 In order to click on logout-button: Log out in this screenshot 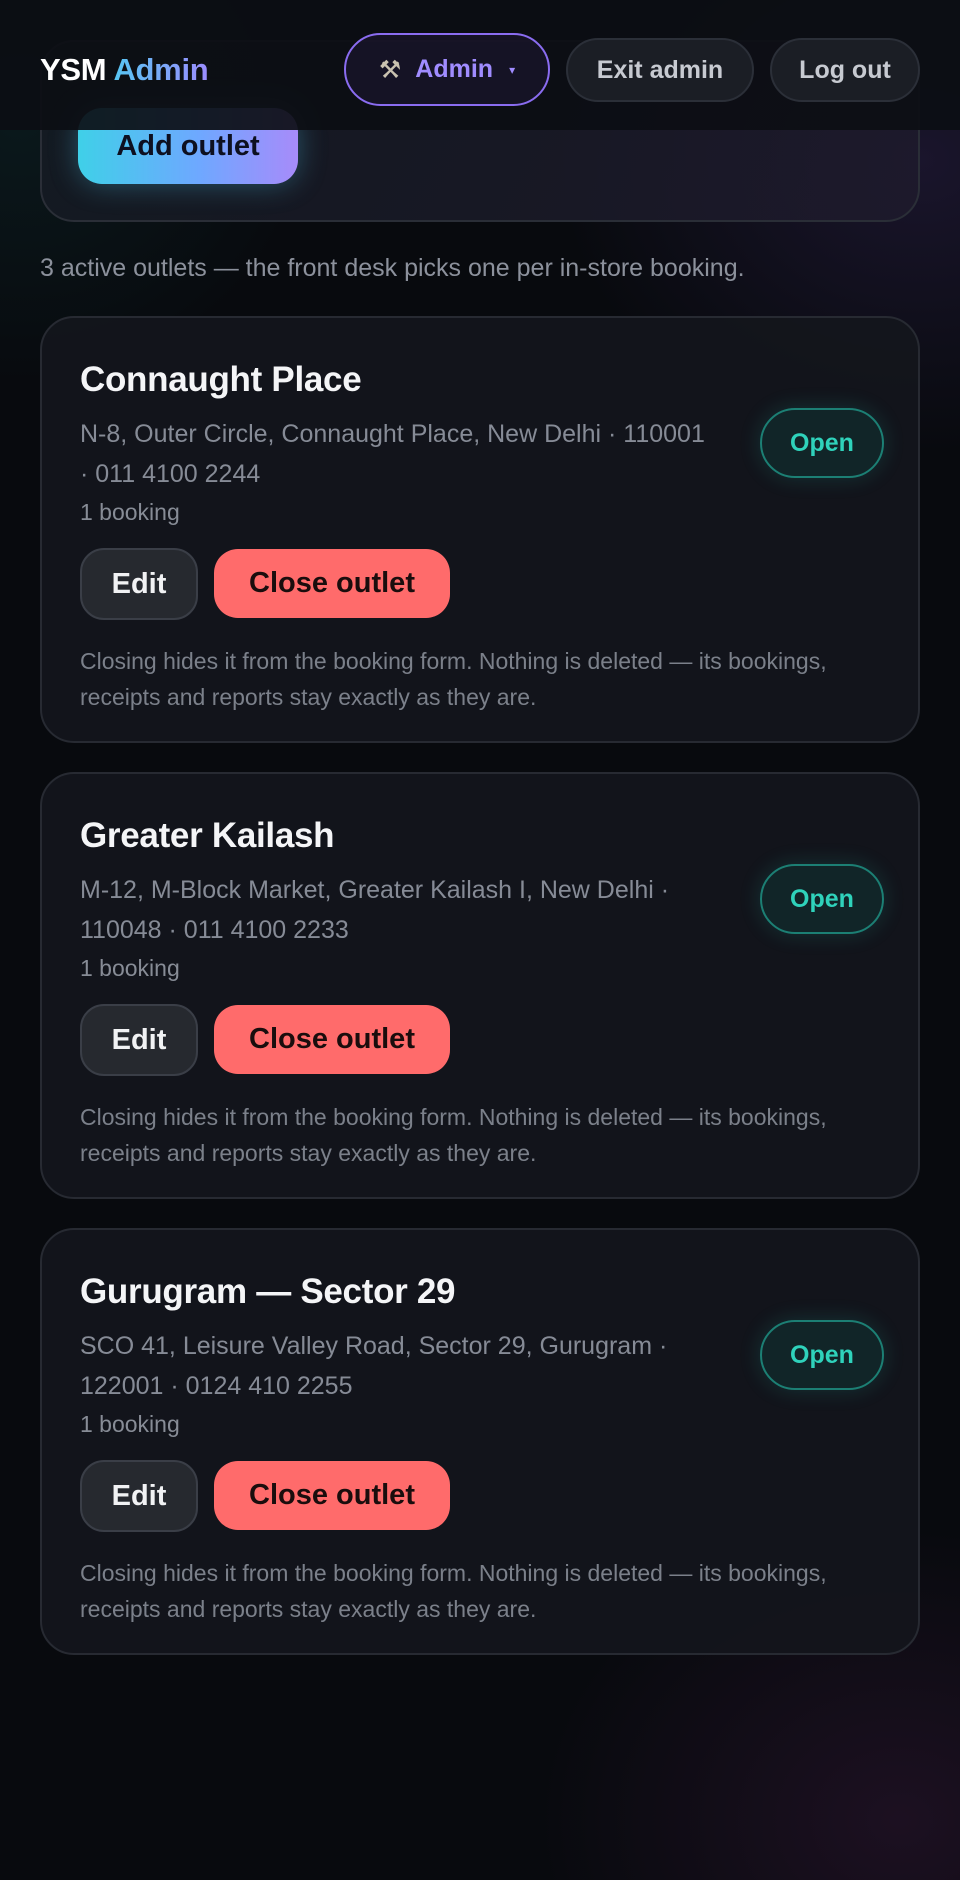, I will do `click(845, 70)`.